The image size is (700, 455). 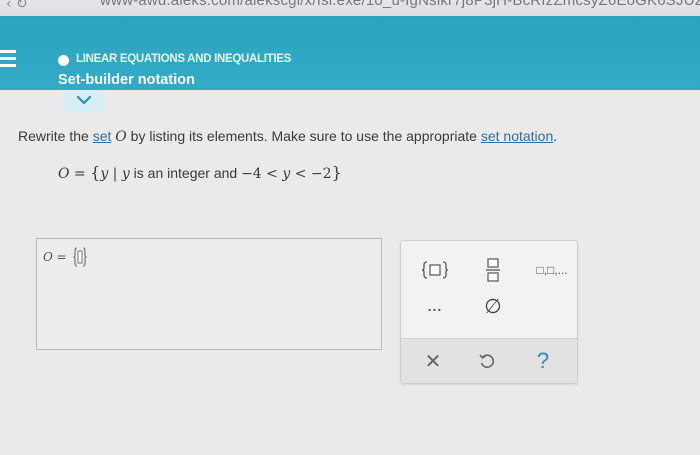 What do you see at coordinates (555, 136) in the screenshot?
I see `instruction-text: .` at bounding box center [555, 136].